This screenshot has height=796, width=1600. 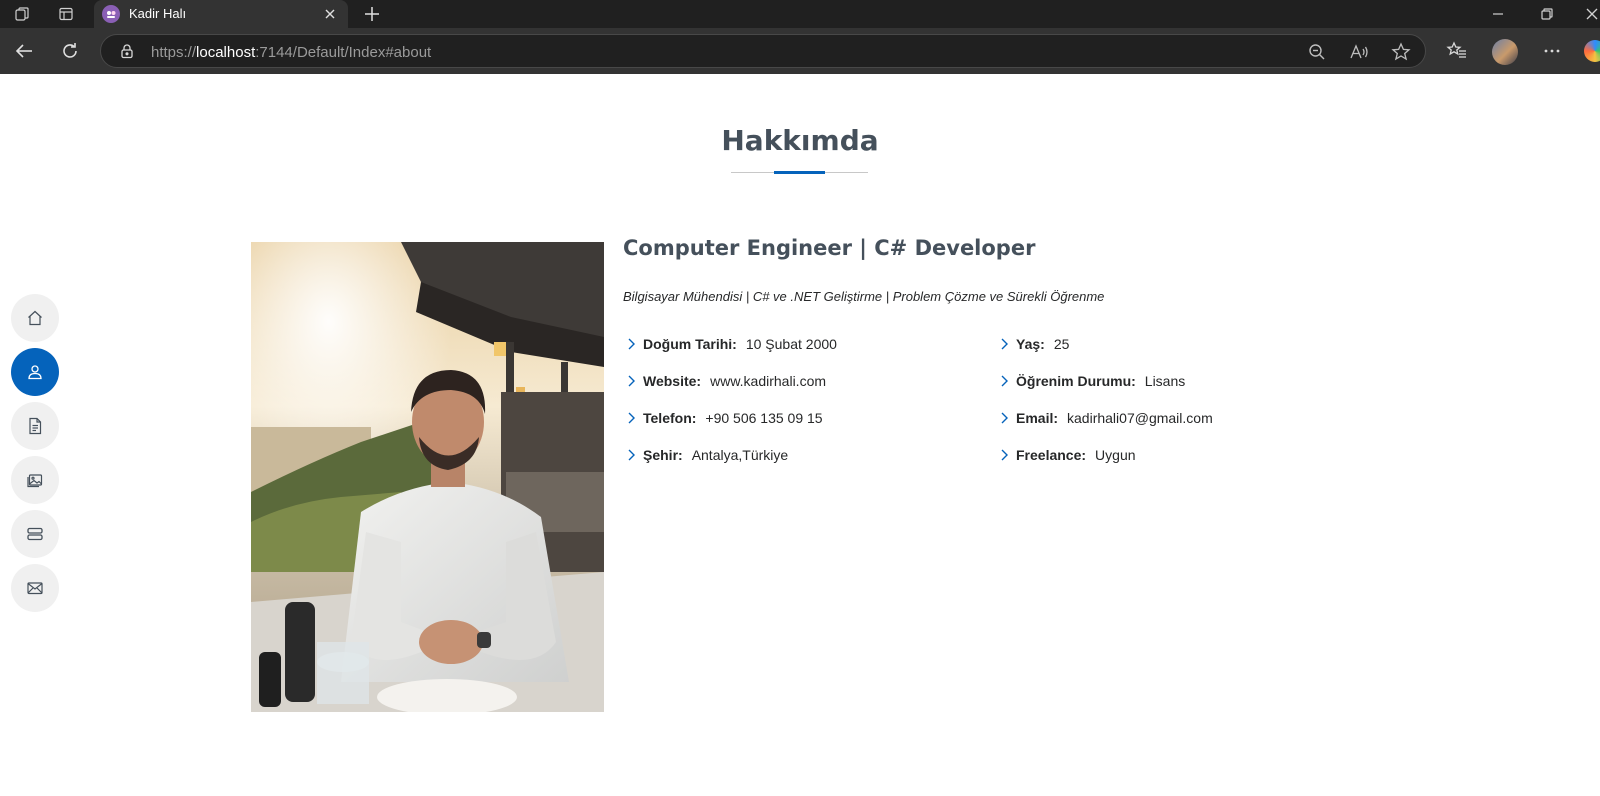 I want to click on favorite-star-icon, so click(x=1401, y=52).